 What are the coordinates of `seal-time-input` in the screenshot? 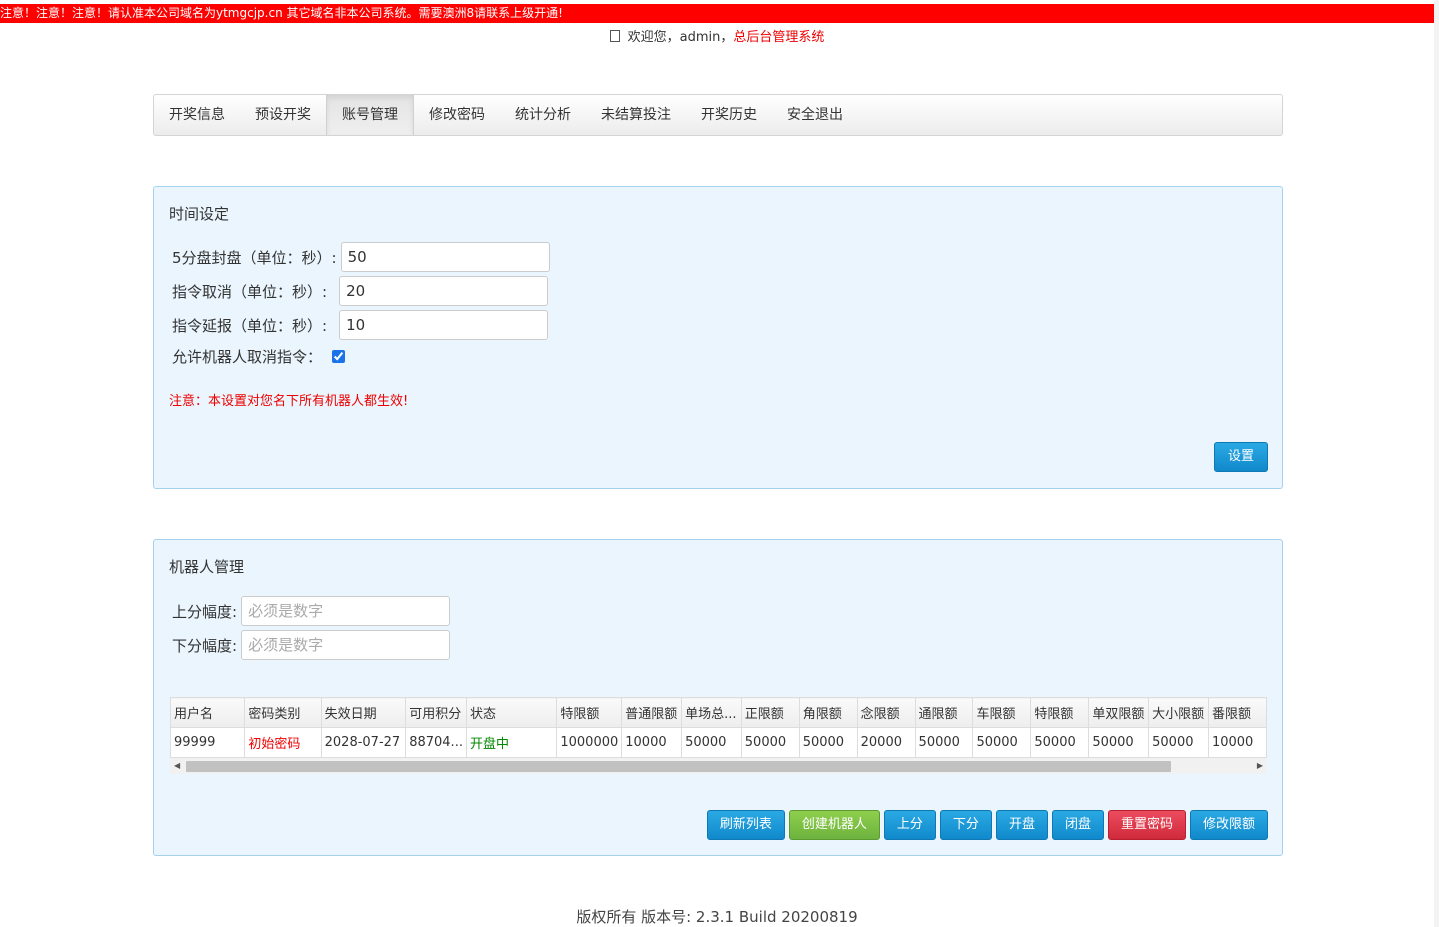 It's located at (445, 257).